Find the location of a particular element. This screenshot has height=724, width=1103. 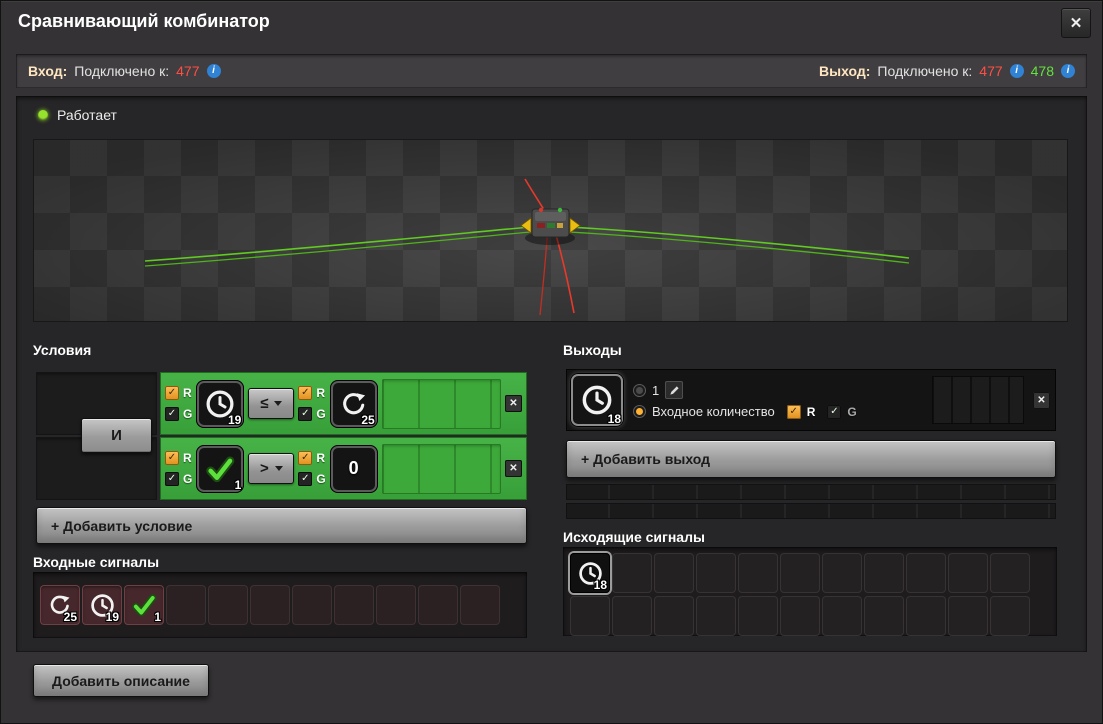

comparator-dropdown: ≤ is located at coordinates (271, 403).